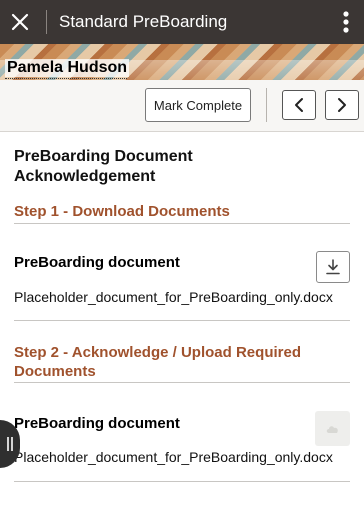 This screenshot has height=511, width=364. I want to click on step-2-rule, so click(182, 382).